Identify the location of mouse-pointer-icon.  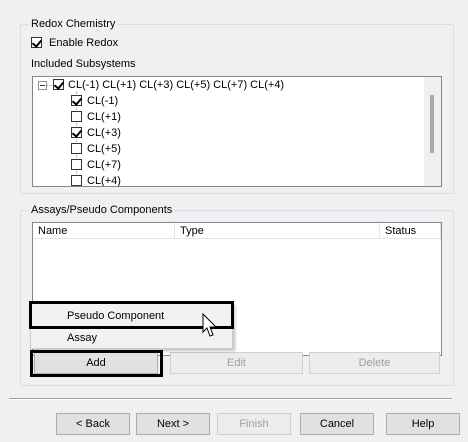
(210, 325).